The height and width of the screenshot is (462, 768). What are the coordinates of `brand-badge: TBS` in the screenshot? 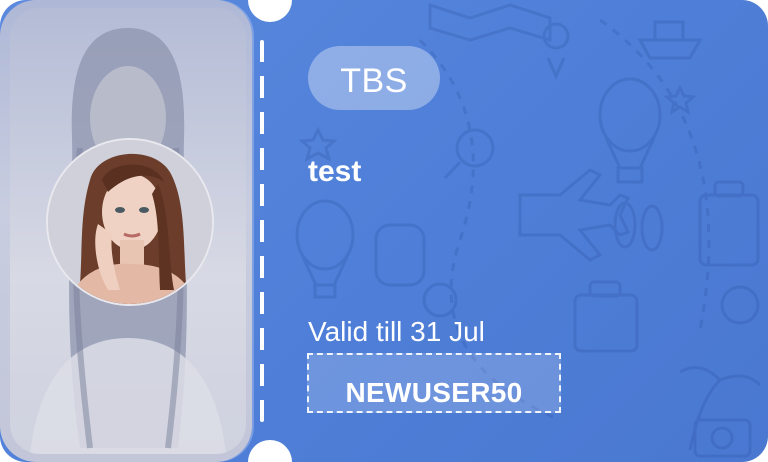 It's located at (374, 78).